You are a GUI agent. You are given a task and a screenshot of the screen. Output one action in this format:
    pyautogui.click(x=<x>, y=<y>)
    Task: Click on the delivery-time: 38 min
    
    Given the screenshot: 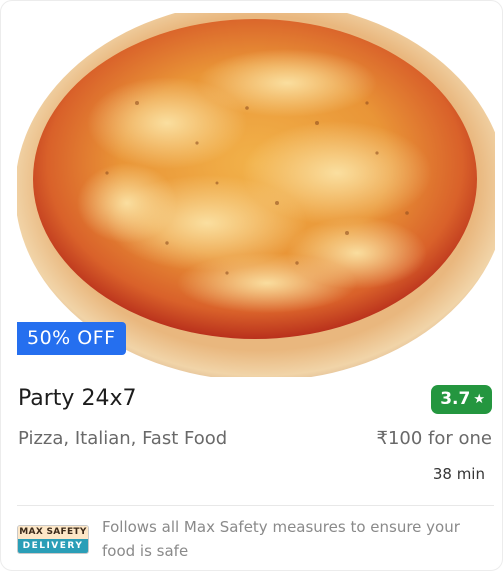 What is the action you would take?
    pyautogui.click(x=458, y=474)
    